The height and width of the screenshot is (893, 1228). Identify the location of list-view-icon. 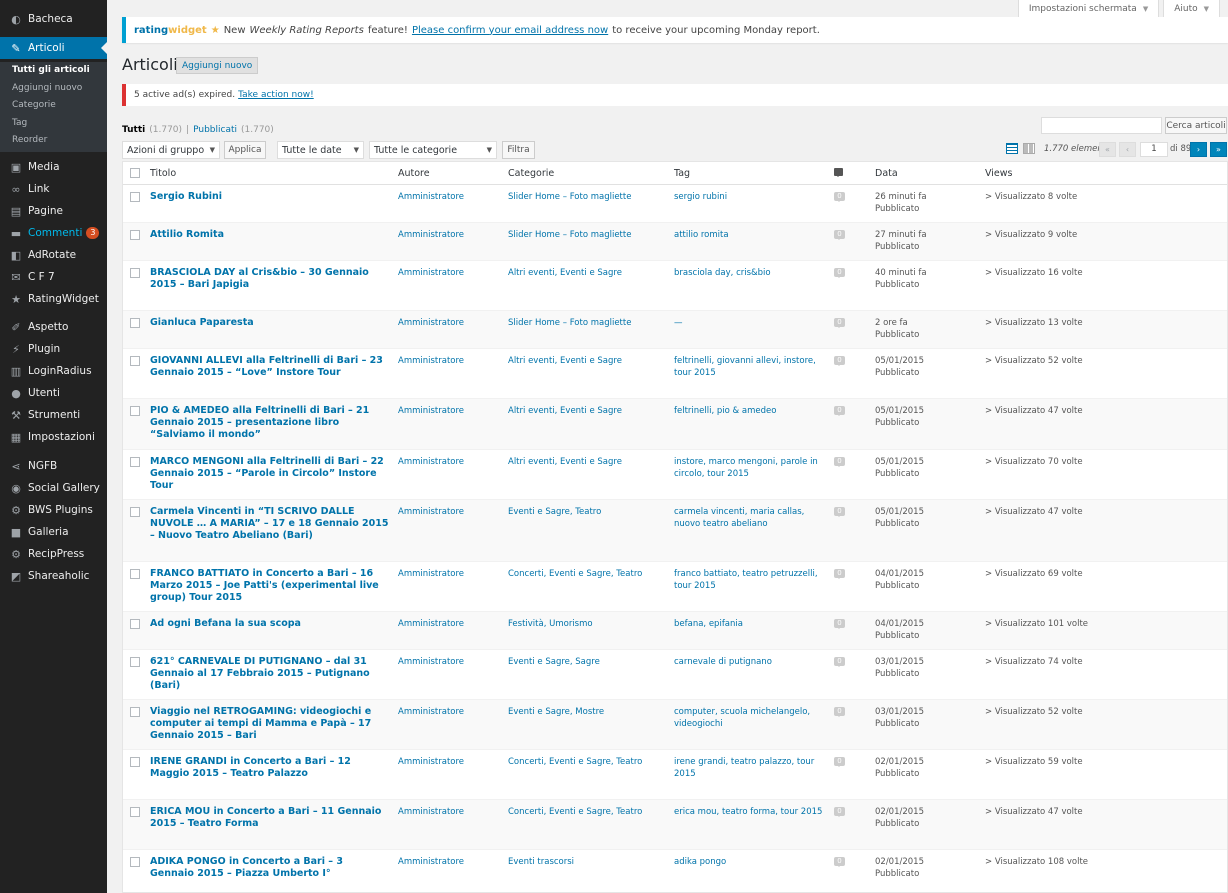
(1012, 148).